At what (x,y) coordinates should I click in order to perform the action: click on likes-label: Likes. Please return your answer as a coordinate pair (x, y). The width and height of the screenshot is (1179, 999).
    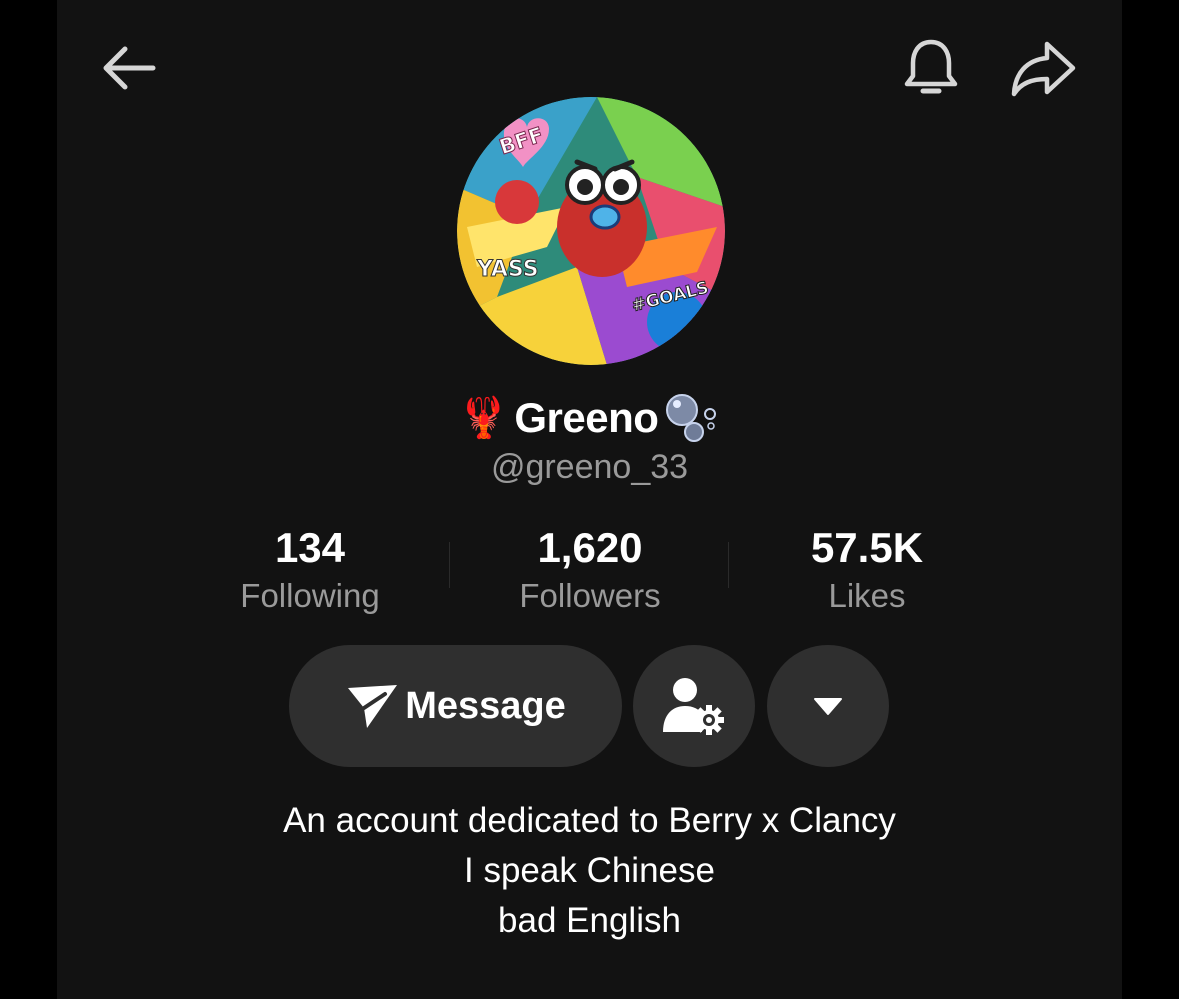
    Looking at the image, I should click on (867, 595).